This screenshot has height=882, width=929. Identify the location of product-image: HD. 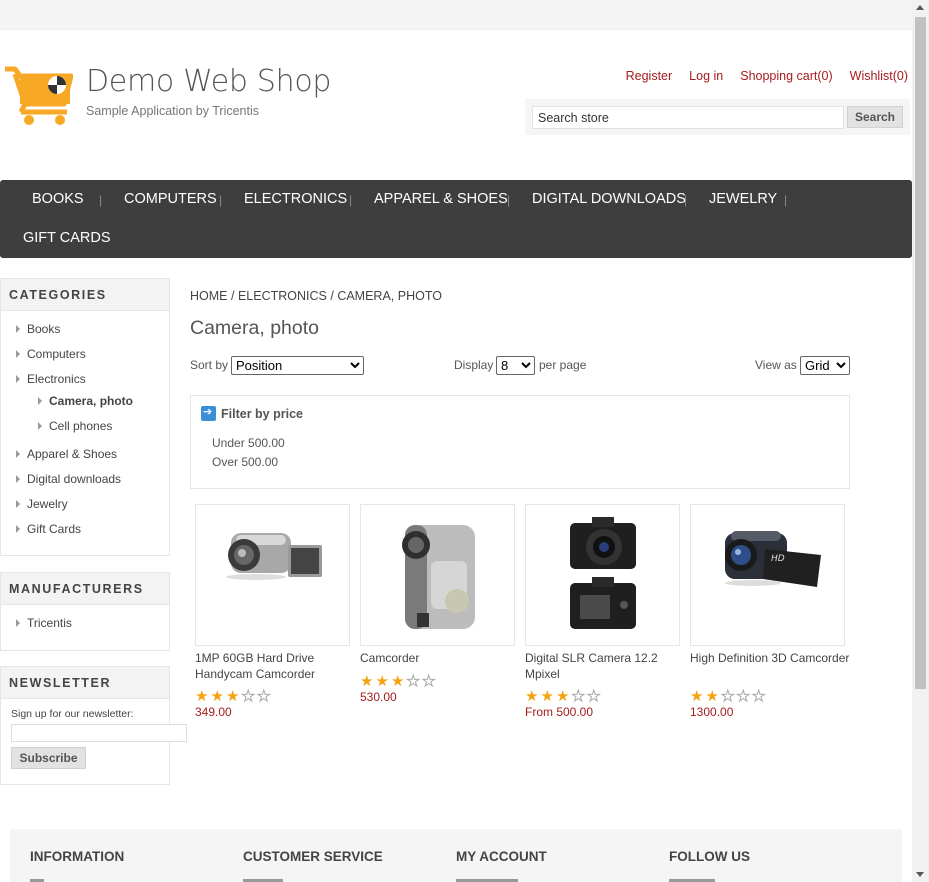
(767, 575).